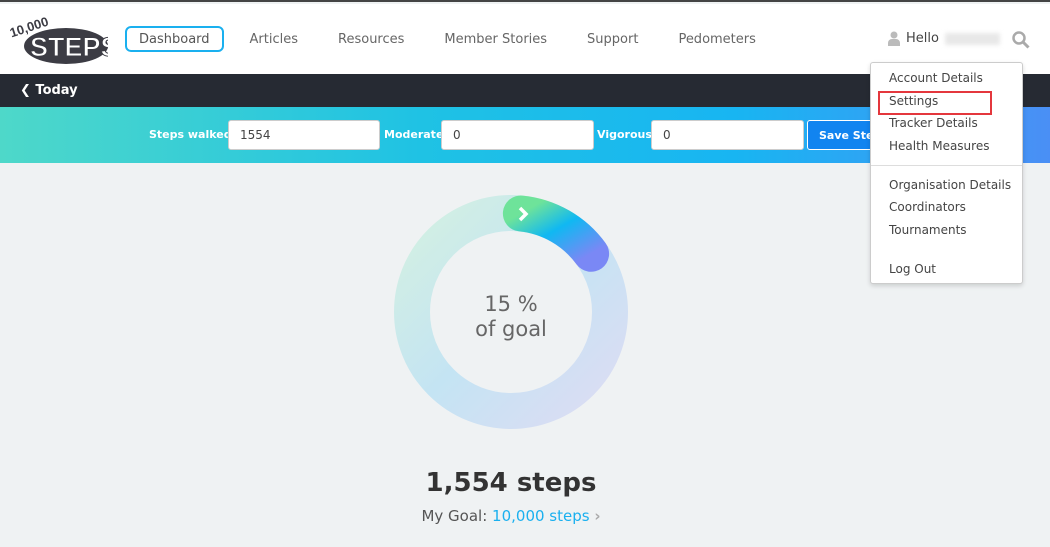  I want to click on menu-tournaments: Tournaments, so click(928, 230).